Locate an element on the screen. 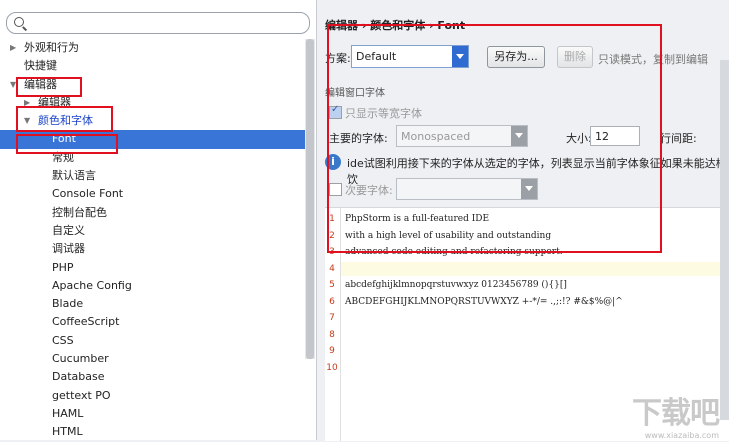  sidebar-item-label: 快捷键 is located at coordinates (40, 66).